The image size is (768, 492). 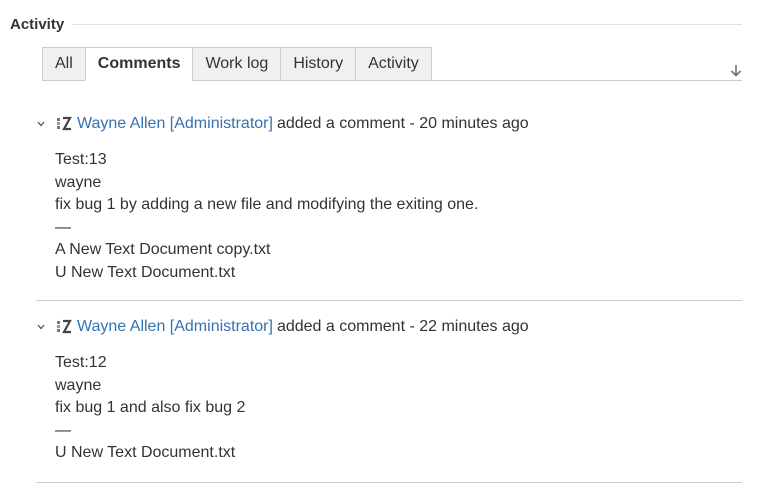 What do you see at coordinates (150, 408) in the screenshot?
I see `comment-line: fix bug 1 and also fix bug 2` at bounding box center [150, 408].